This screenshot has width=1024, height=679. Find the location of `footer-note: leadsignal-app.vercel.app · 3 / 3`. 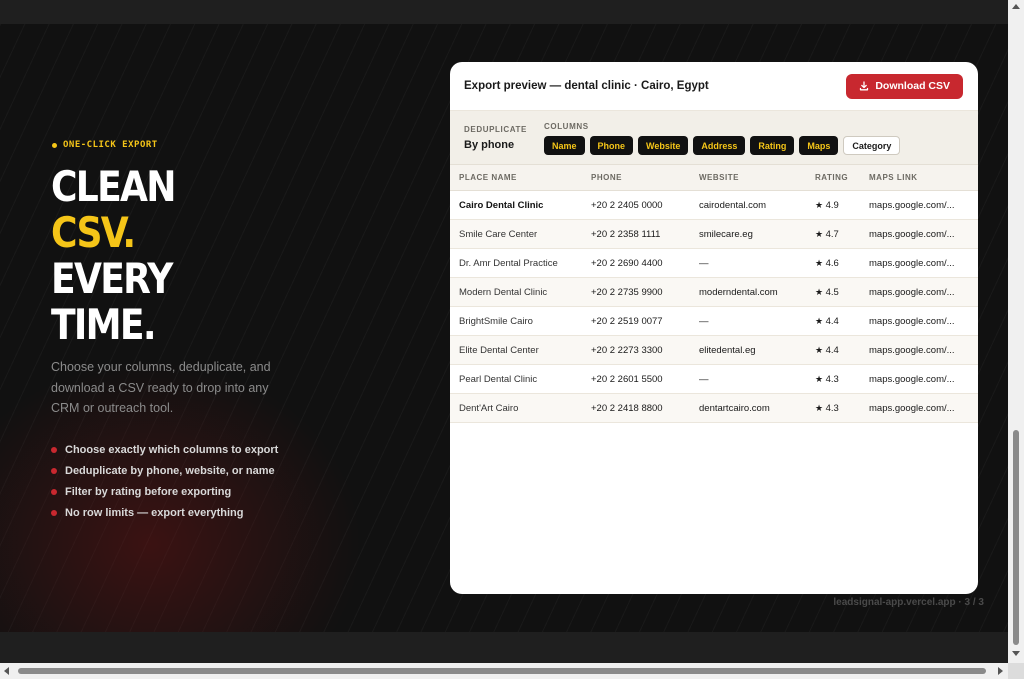

footer-note: leadsignal-app.vercel.app · 3 / 3 is located at coordinates (908, 602).